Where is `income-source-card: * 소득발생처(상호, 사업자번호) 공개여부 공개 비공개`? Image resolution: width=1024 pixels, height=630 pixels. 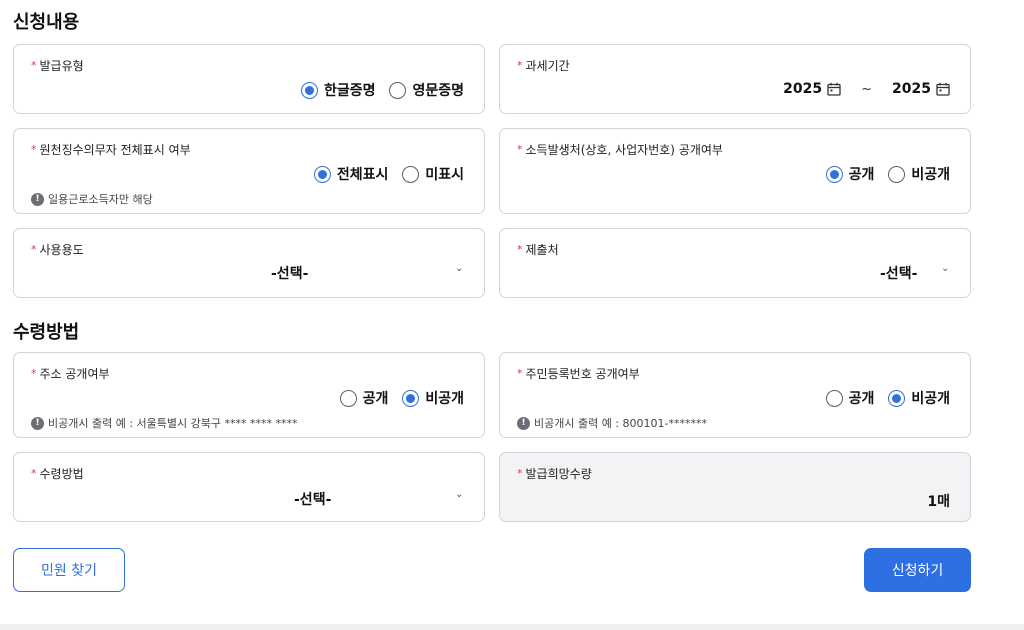 income-source-card: * 소득발생처(상호, 사업자번호) 공개여부 공개 비공개 is located at coordinates (735, 171).